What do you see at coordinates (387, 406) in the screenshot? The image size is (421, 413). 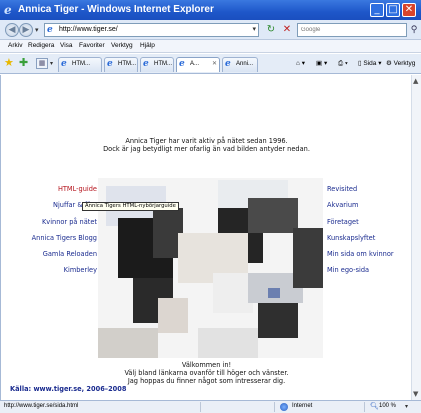 I see `zoom-level: 100 %` at bounding box center [387, 406].